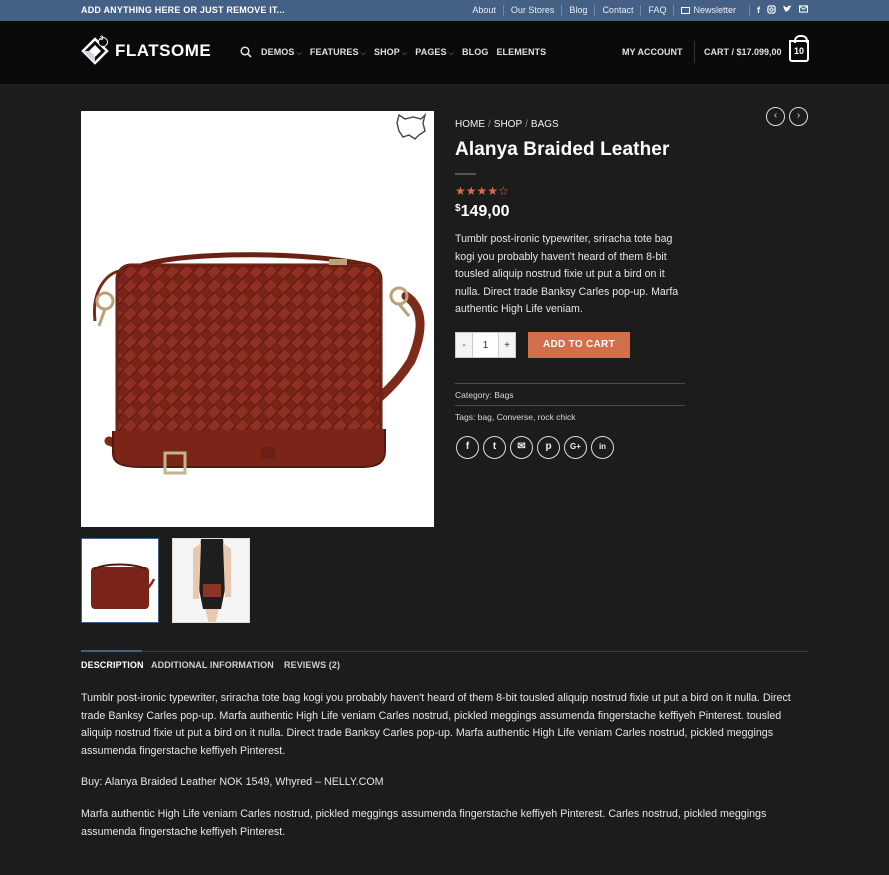  What do you see at coordinates (475, 52) in the screenshot?
I see `nav-blog: BLOG` at bounding box center [475, 52].